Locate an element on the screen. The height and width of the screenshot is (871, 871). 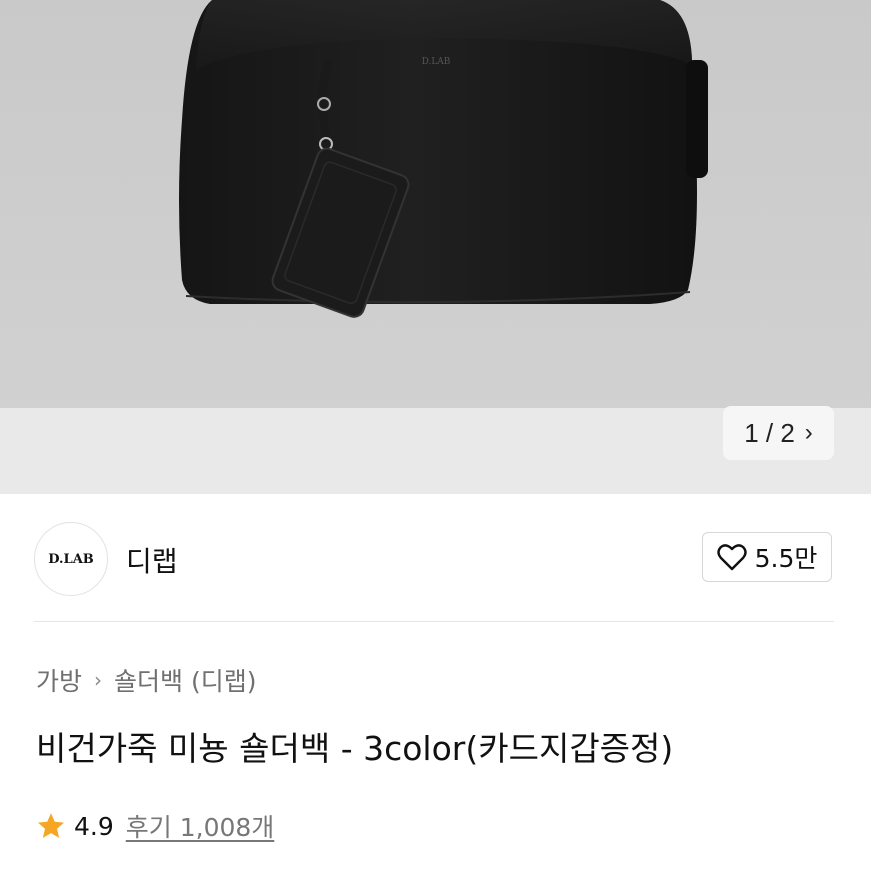
like-count: 5.5만 is located at coordinates (786, 558).